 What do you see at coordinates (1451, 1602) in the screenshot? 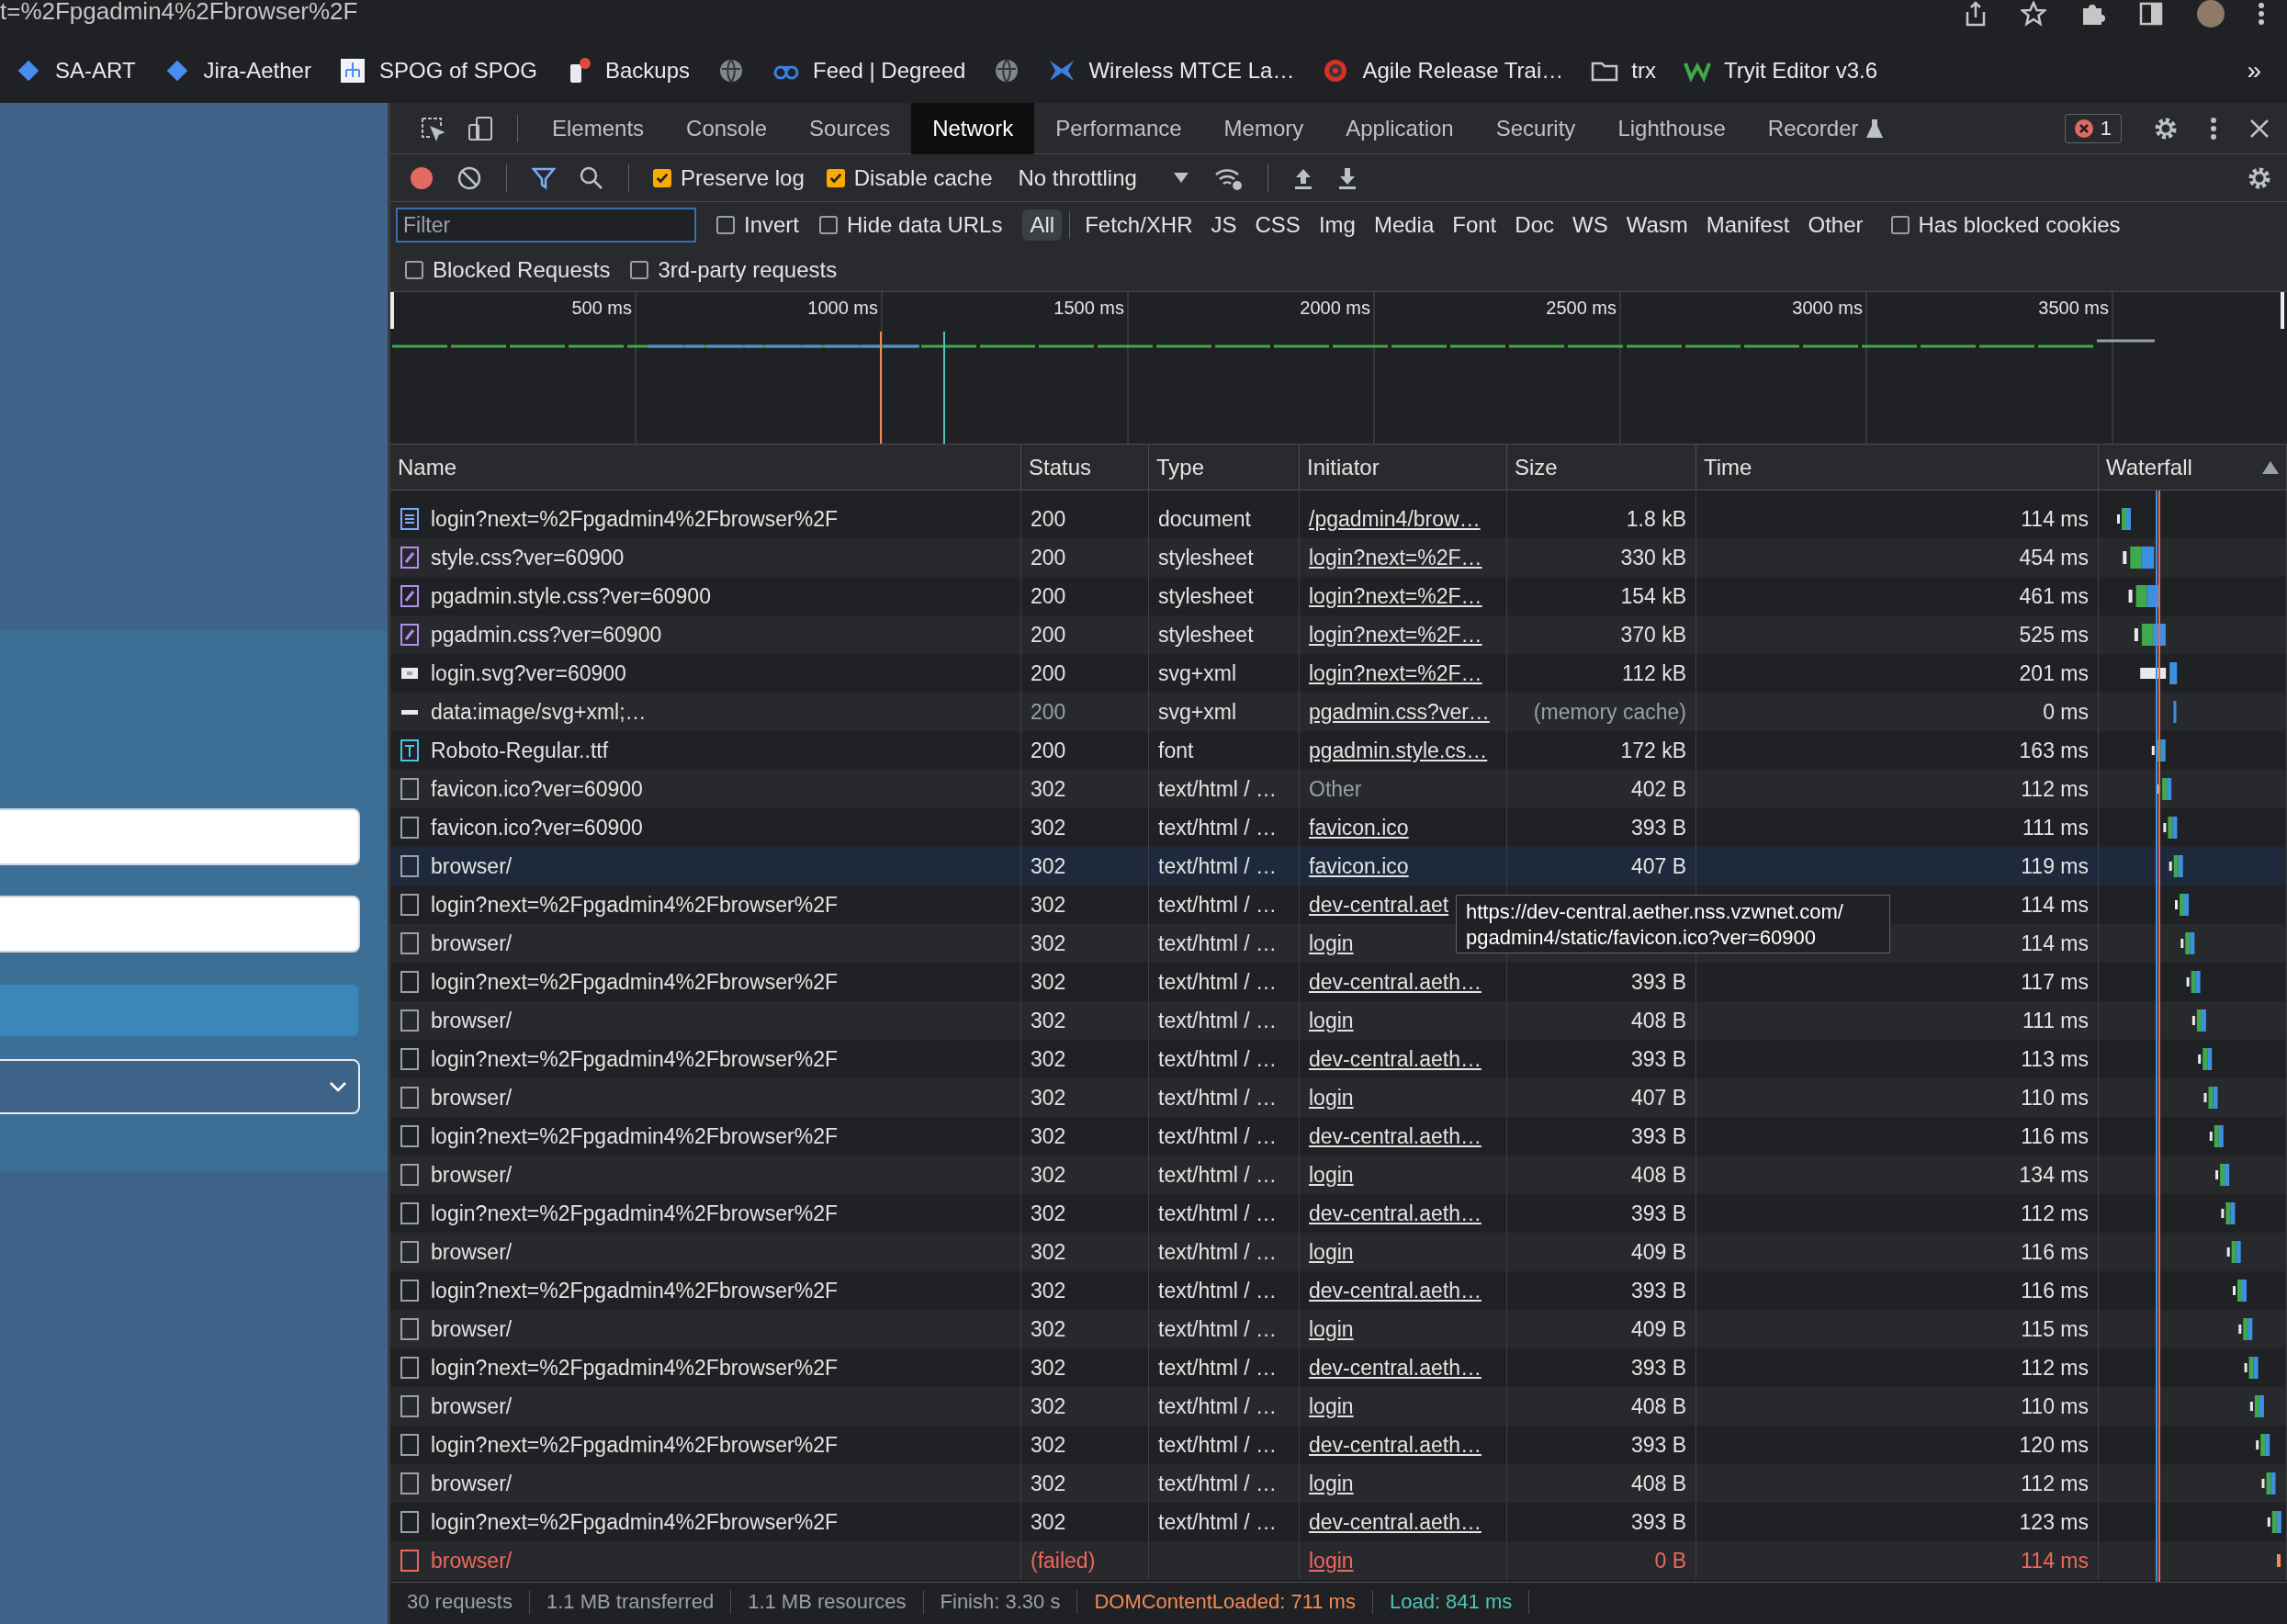
I see `status-text: Load: 841 ms` at bounding box center [1451, 1602].